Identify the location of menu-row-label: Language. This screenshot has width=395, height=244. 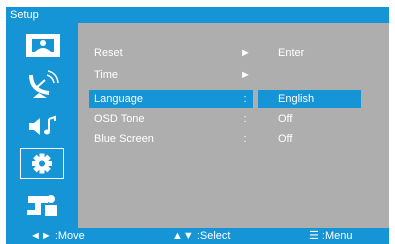
(118, 99).